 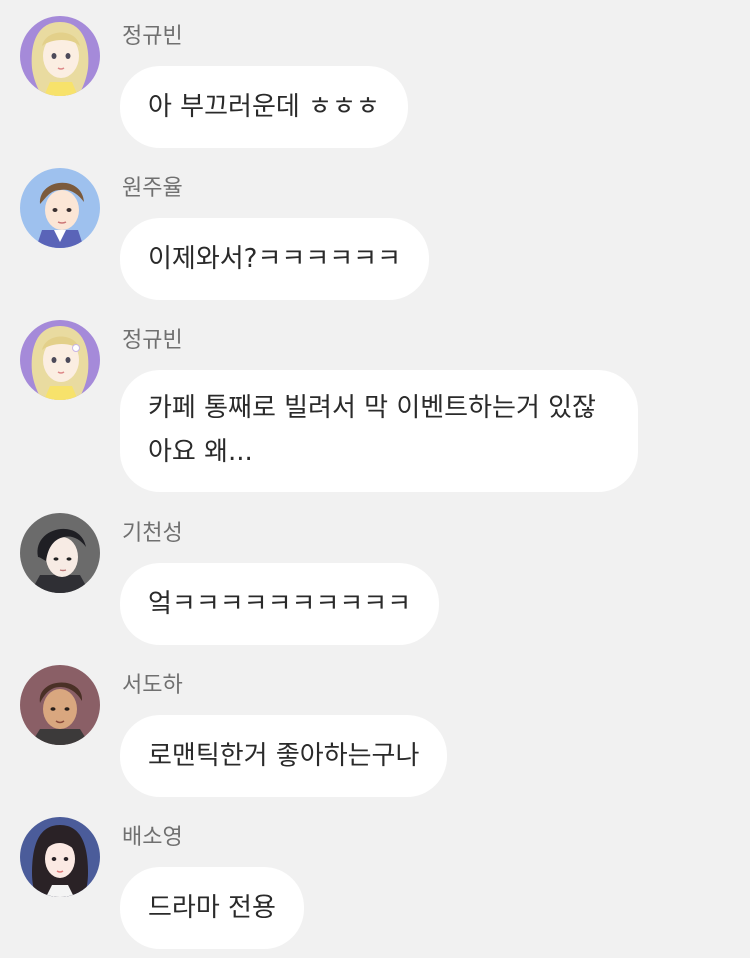 What do you see at coordinates (60, 857) in the screenshot?
I see `dark-hair-girl-avatar-icon` at bounding box center [60, 857].